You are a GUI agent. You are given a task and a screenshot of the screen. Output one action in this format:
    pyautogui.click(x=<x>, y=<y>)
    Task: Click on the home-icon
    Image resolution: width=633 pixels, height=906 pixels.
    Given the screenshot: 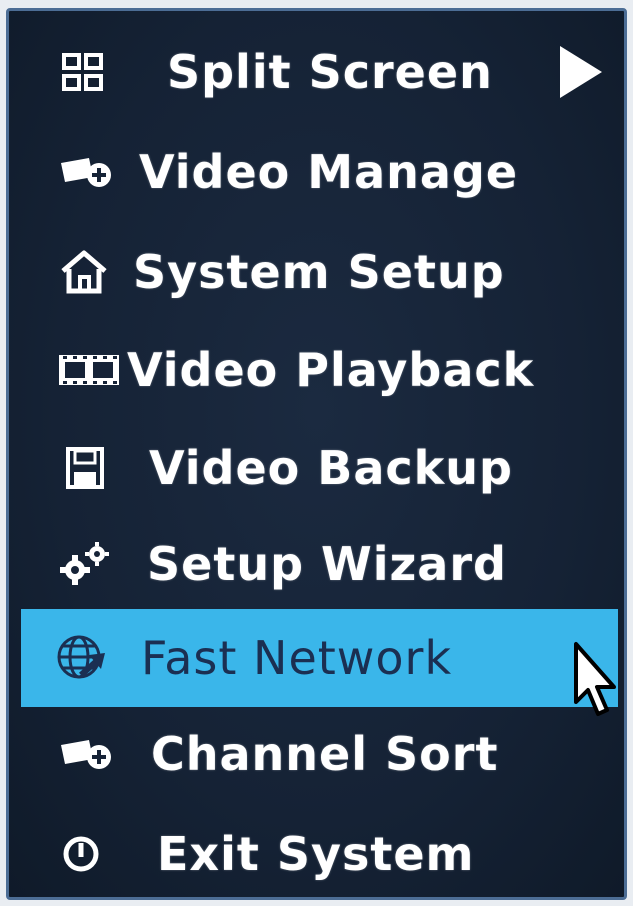 What is the action you would take?
    pyautogui.click(x=84, y=272)
    